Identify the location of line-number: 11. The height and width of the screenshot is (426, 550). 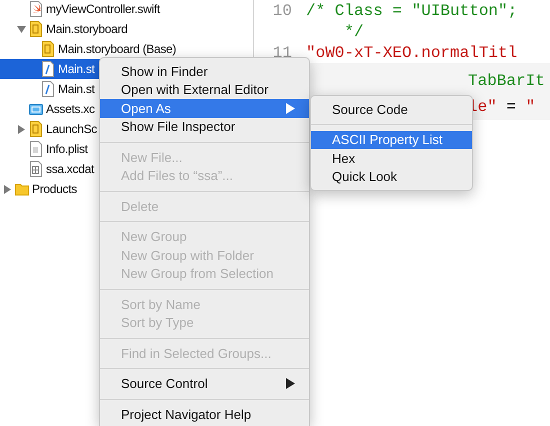
(282, 53).